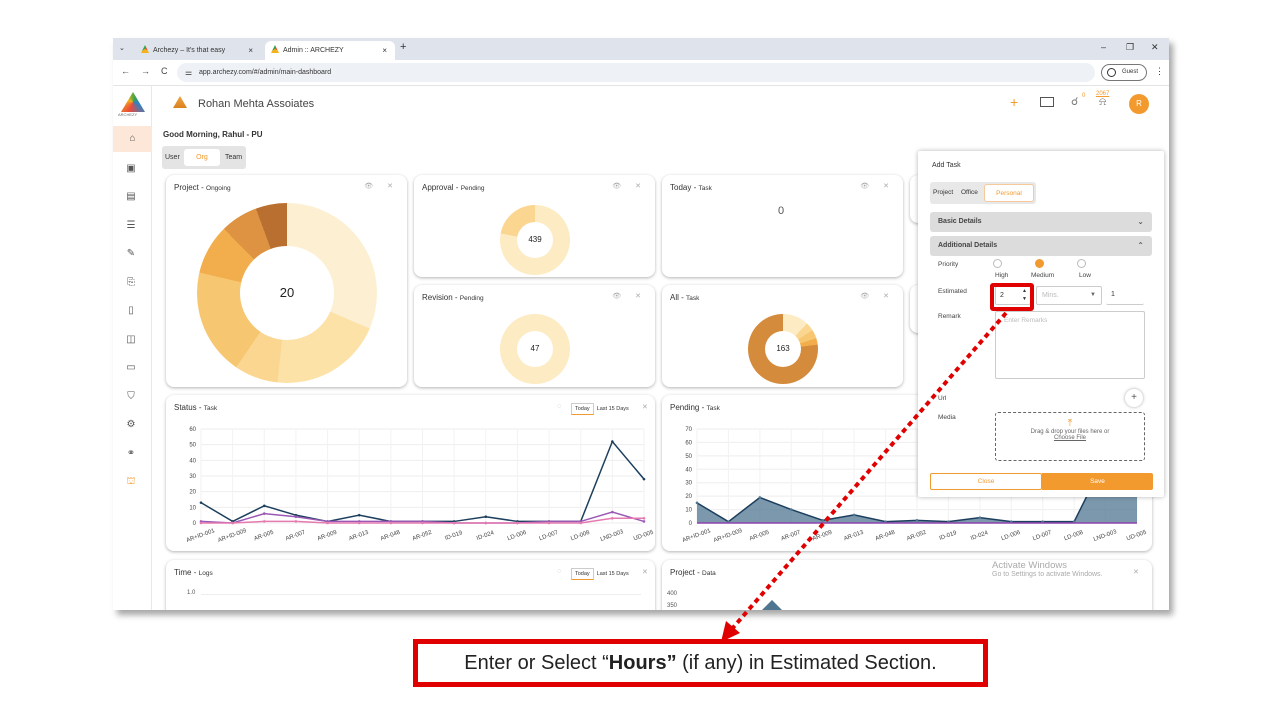  What do you see at coordinates (806, 663) in the screenshot?
I see `caption-suffix: (if any) in Estimated Section.` at bounding box center [806, 663].